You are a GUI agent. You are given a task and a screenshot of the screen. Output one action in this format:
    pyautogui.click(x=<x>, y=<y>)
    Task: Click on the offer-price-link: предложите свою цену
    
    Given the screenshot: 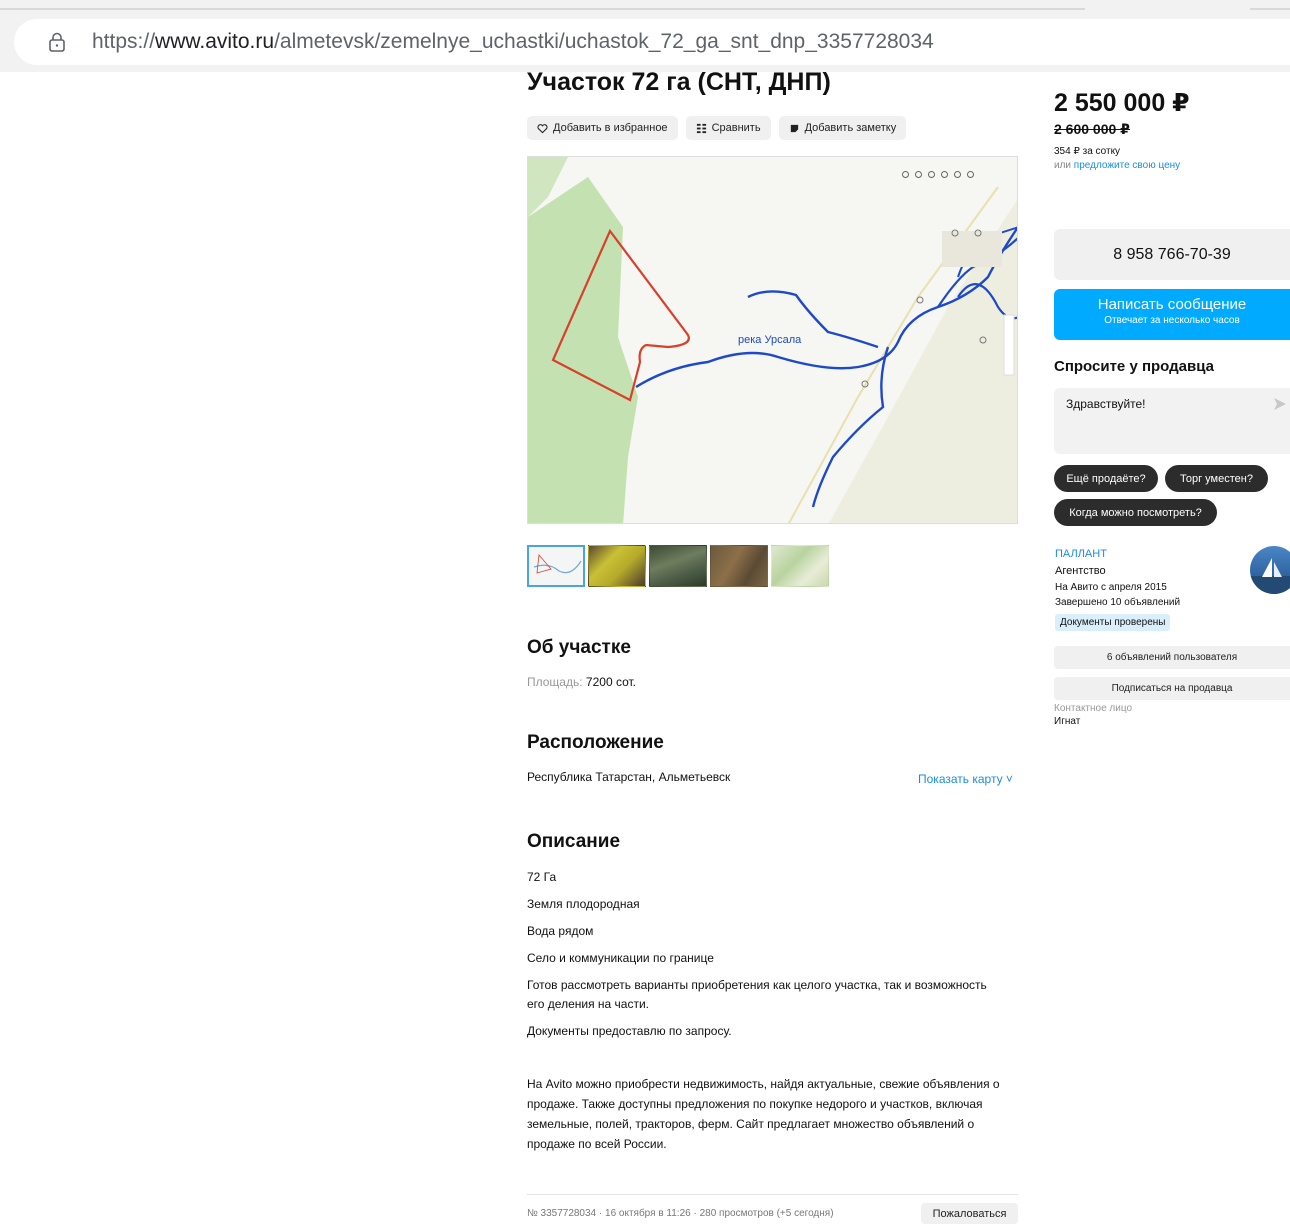 What is the action you would take?
    pyautogui.click(x=1127, y=165)
    